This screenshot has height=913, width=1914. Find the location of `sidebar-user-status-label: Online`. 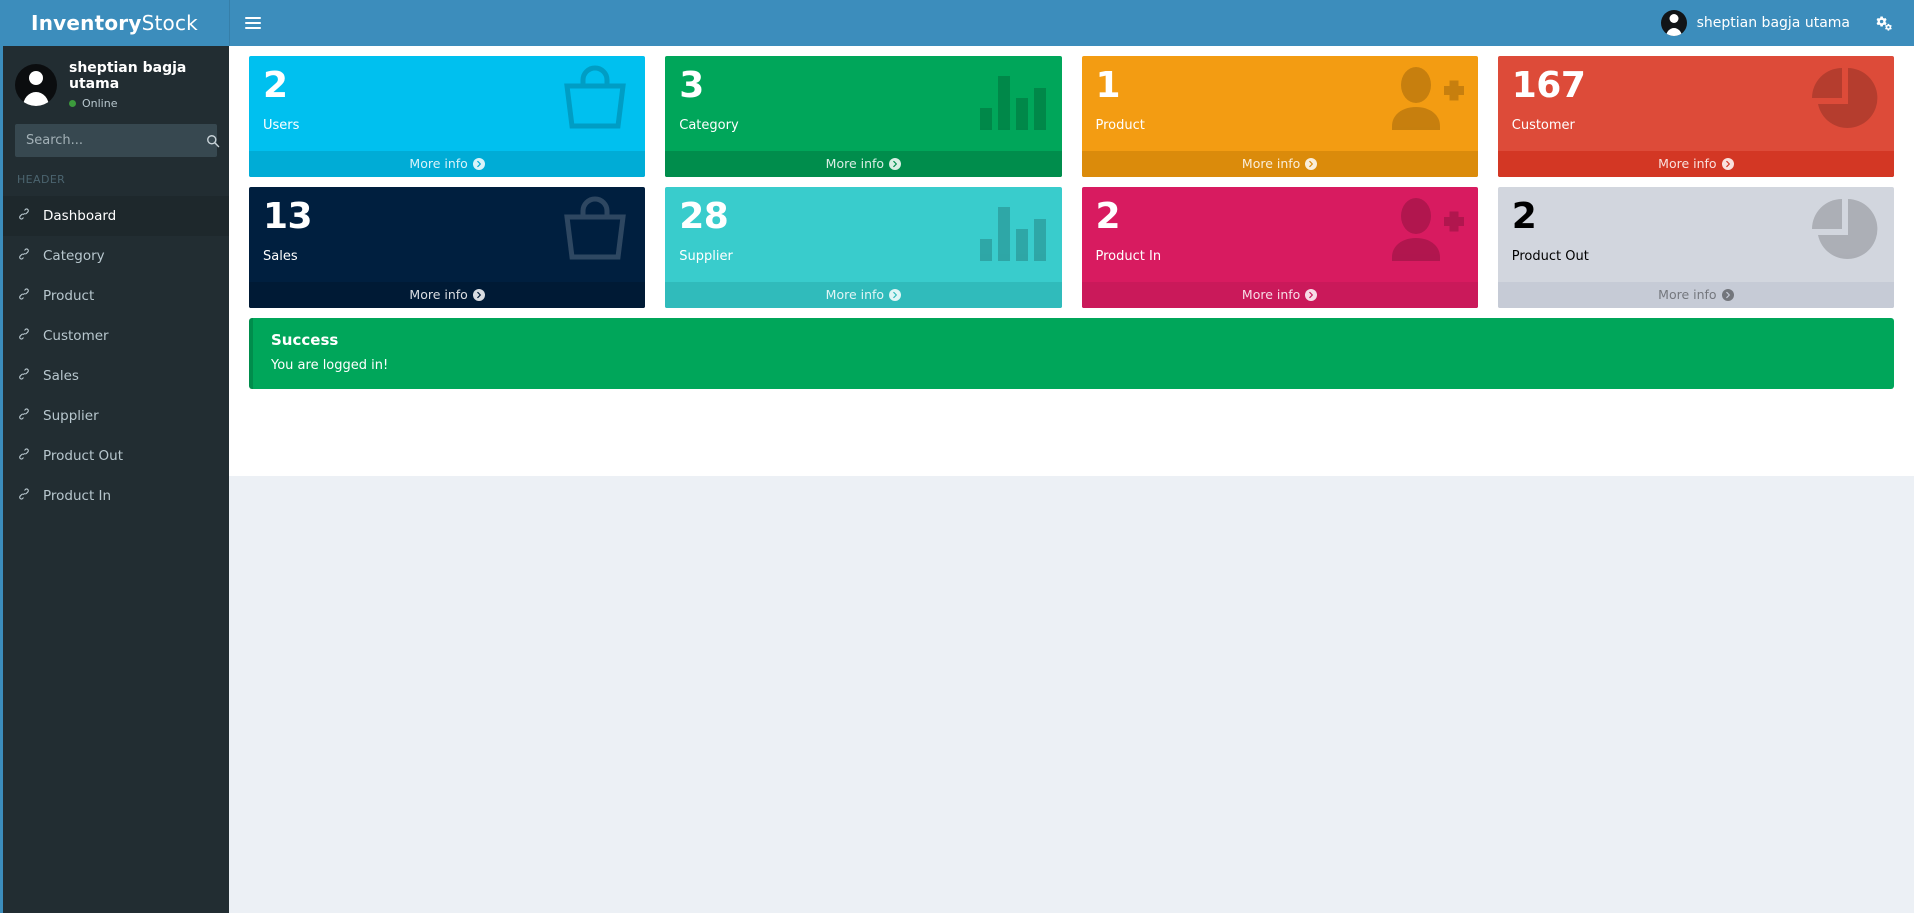

sidebar-user-status-label: Online is located at coordinates (100, 103).